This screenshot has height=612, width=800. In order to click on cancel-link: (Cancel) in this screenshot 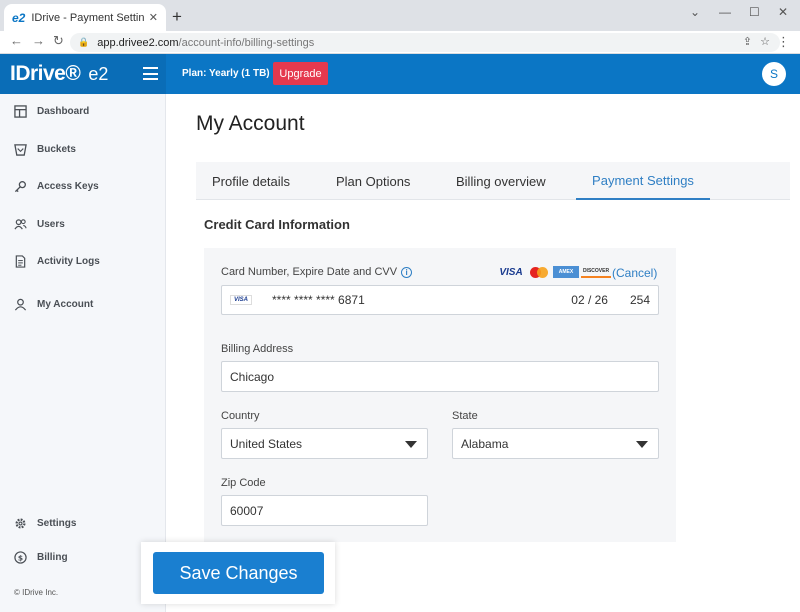, I will do `click(634, 273)`.